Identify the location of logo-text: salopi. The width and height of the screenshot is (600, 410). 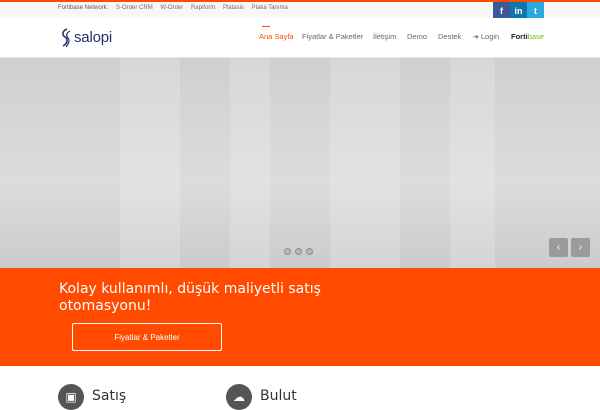
(93, 37).